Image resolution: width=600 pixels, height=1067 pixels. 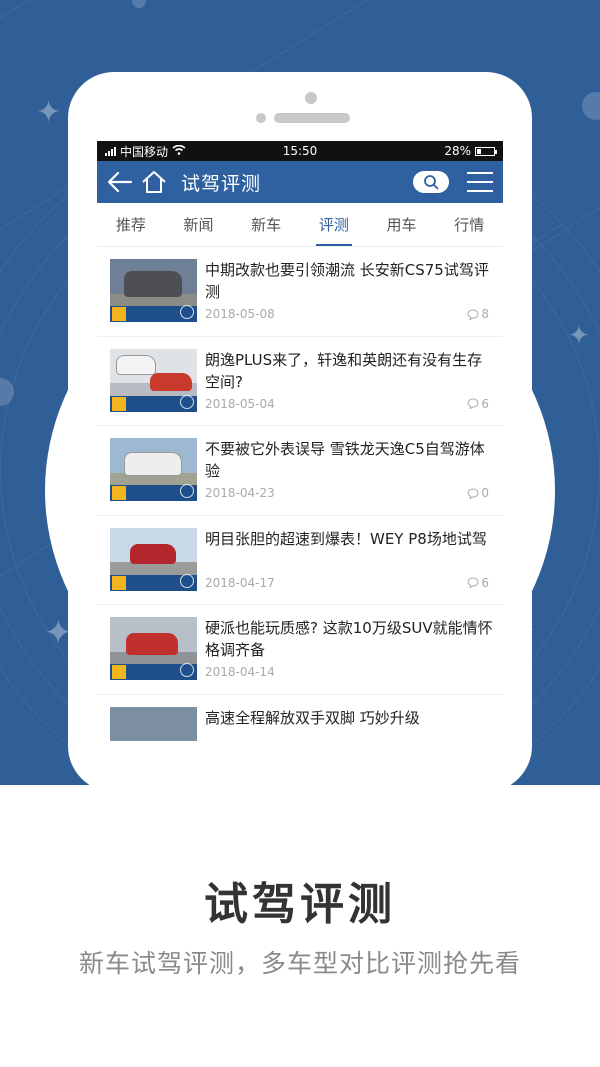 What do you see at coordinates (261, 118) in the screenshot?
I see `phone-sensor` at bounding box center [261, 118].